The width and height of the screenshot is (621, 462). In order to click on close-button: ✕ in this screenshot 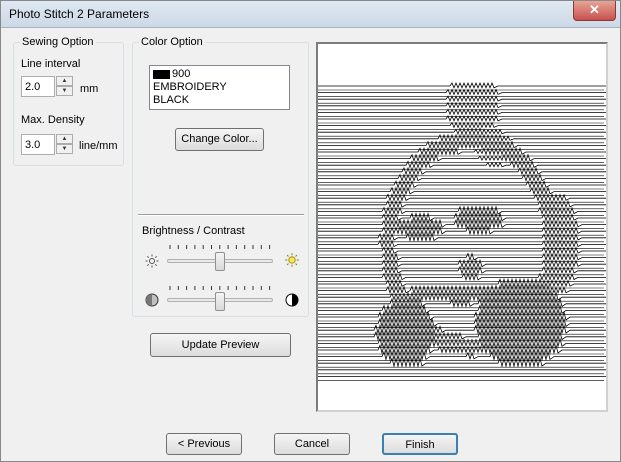, I will do `click(594, 11)`.